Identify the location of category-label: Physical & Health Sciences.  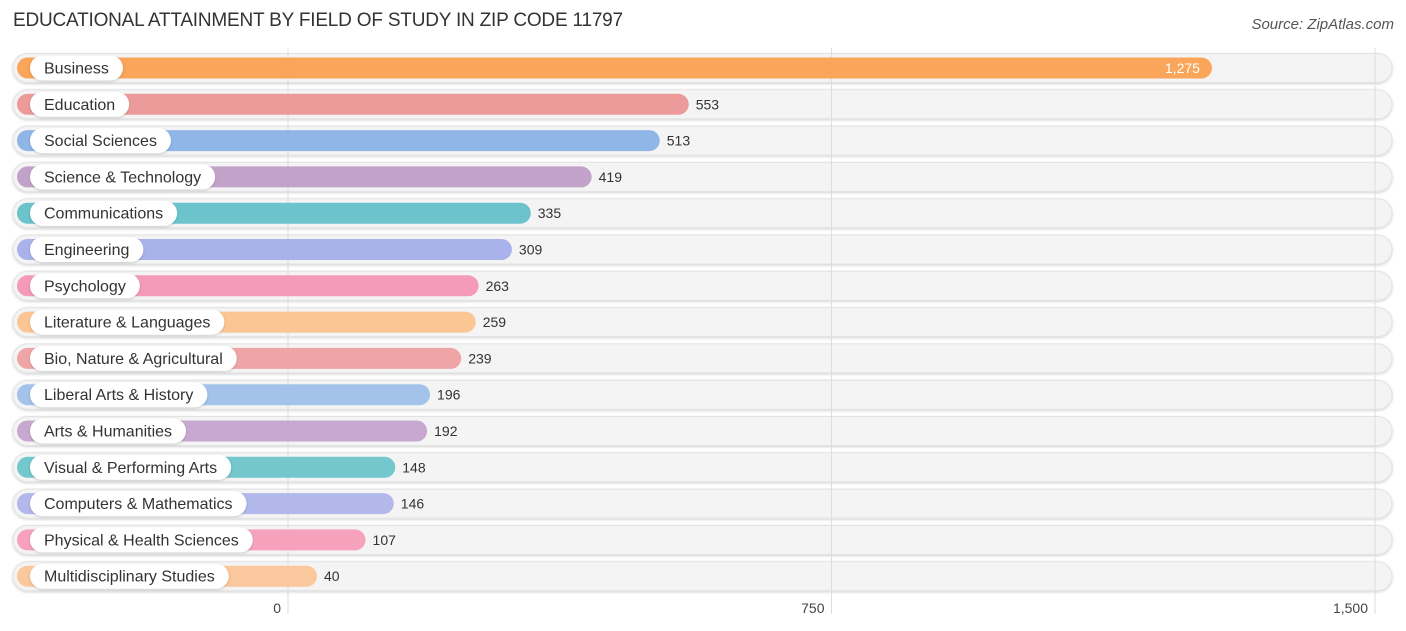
(141, 540).